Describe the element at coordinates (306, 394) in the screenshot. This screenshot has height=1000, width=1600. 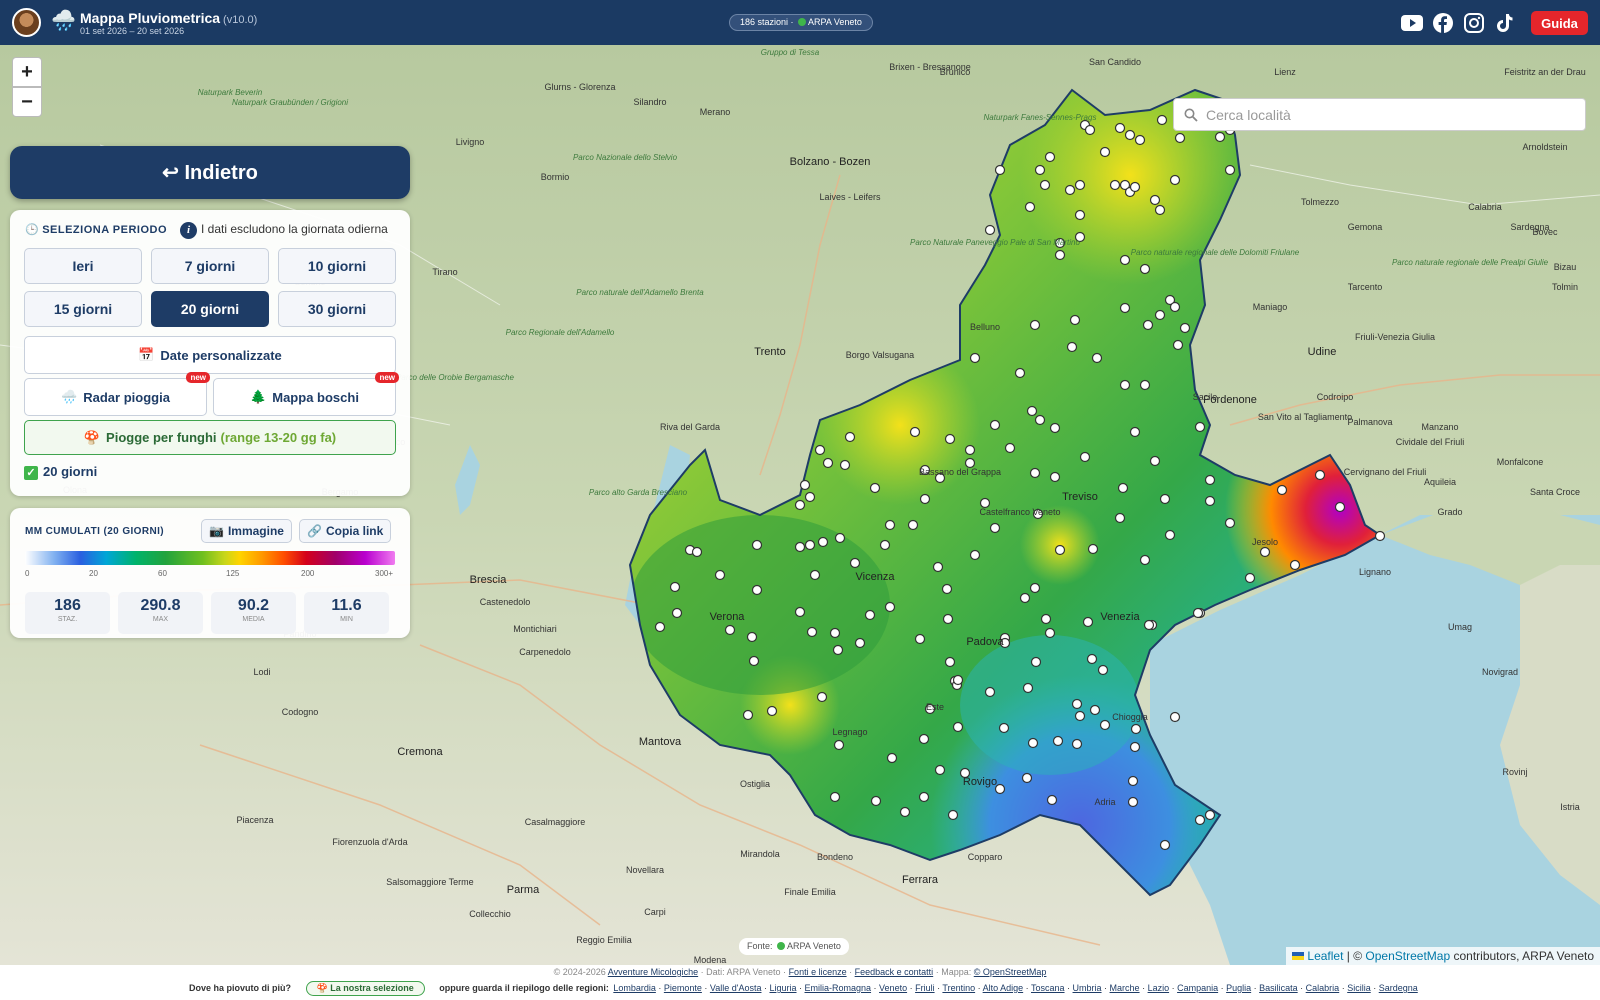
I see `boschi-button: 🌲 Mappa boschi new` at that location.